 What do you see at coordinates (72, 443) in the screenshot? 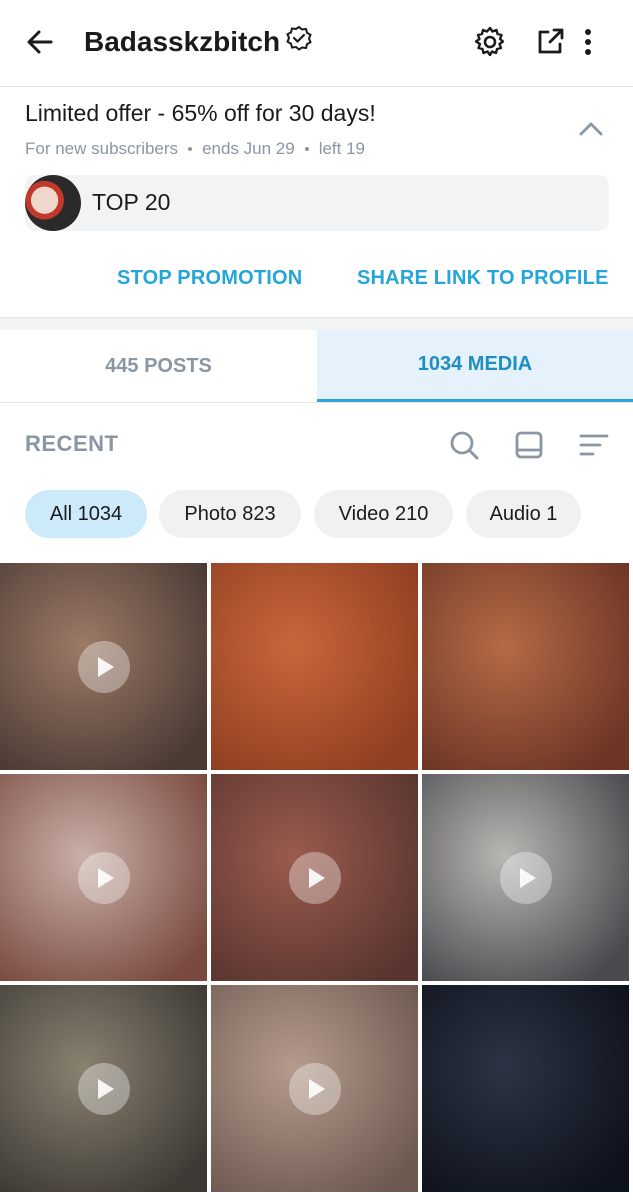
I see `sort-label: RECENT` at bounding box center [72, 443].